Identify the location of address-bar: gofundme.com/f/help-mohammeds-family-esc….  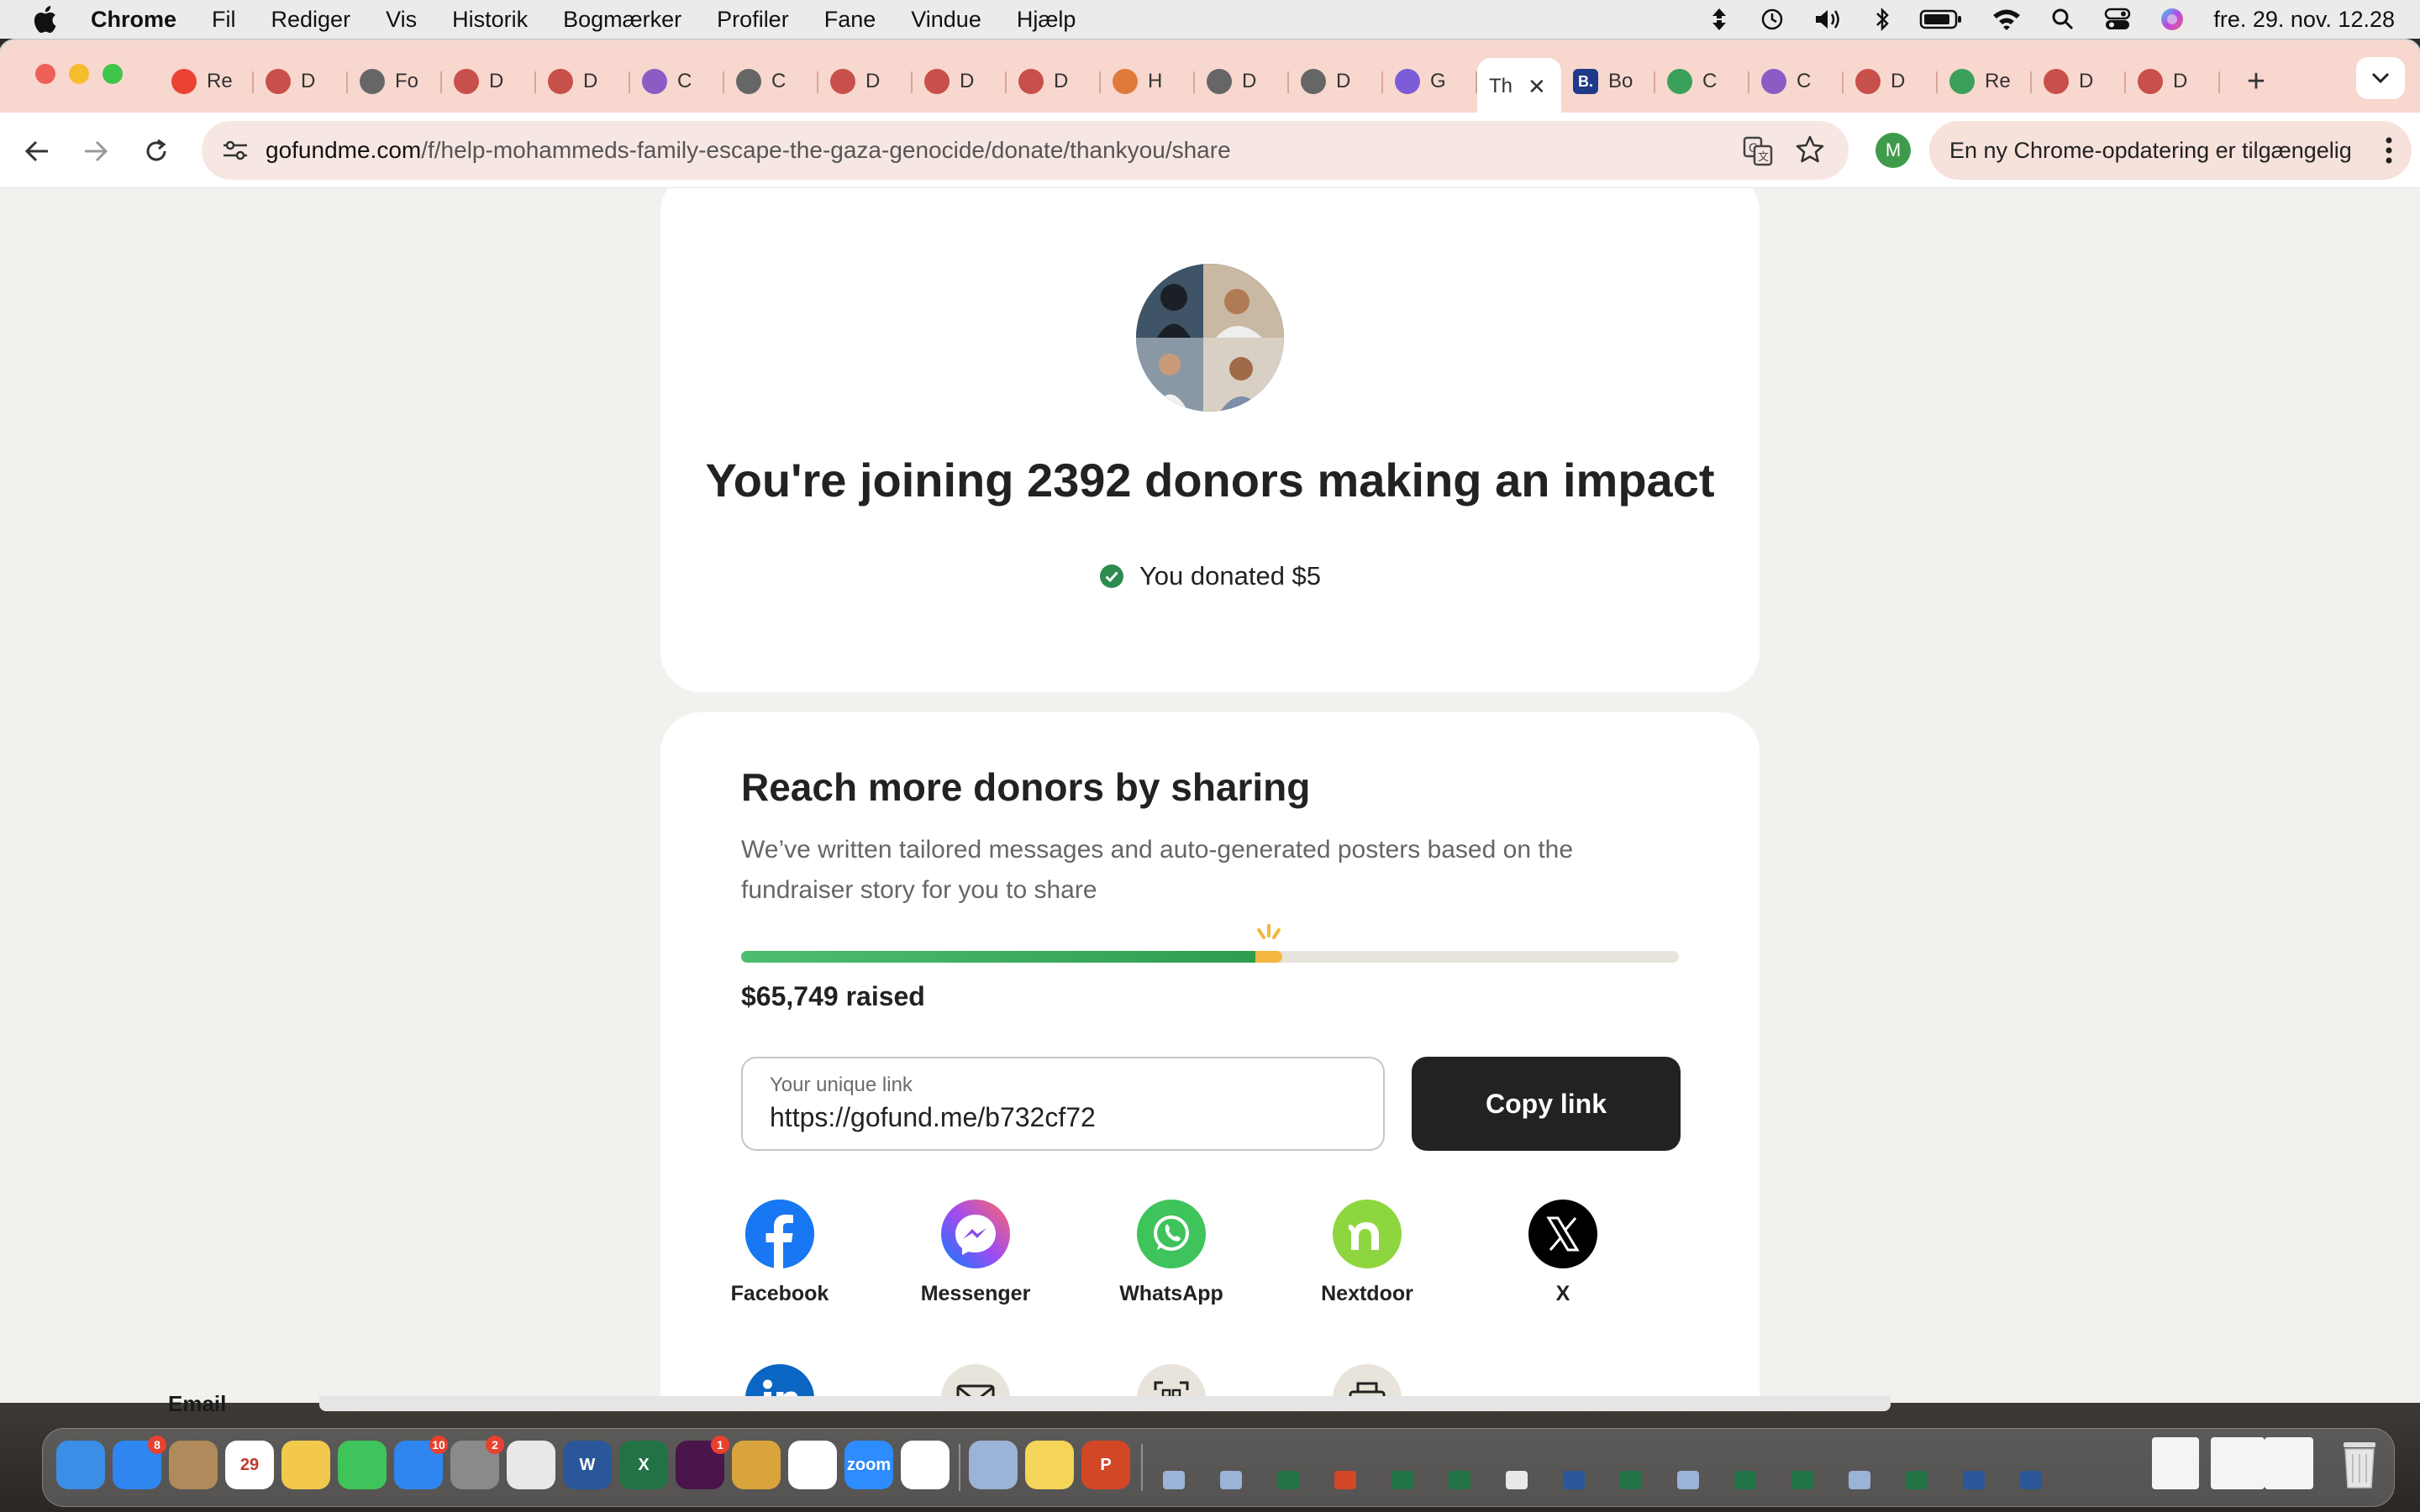
(1025, 150).